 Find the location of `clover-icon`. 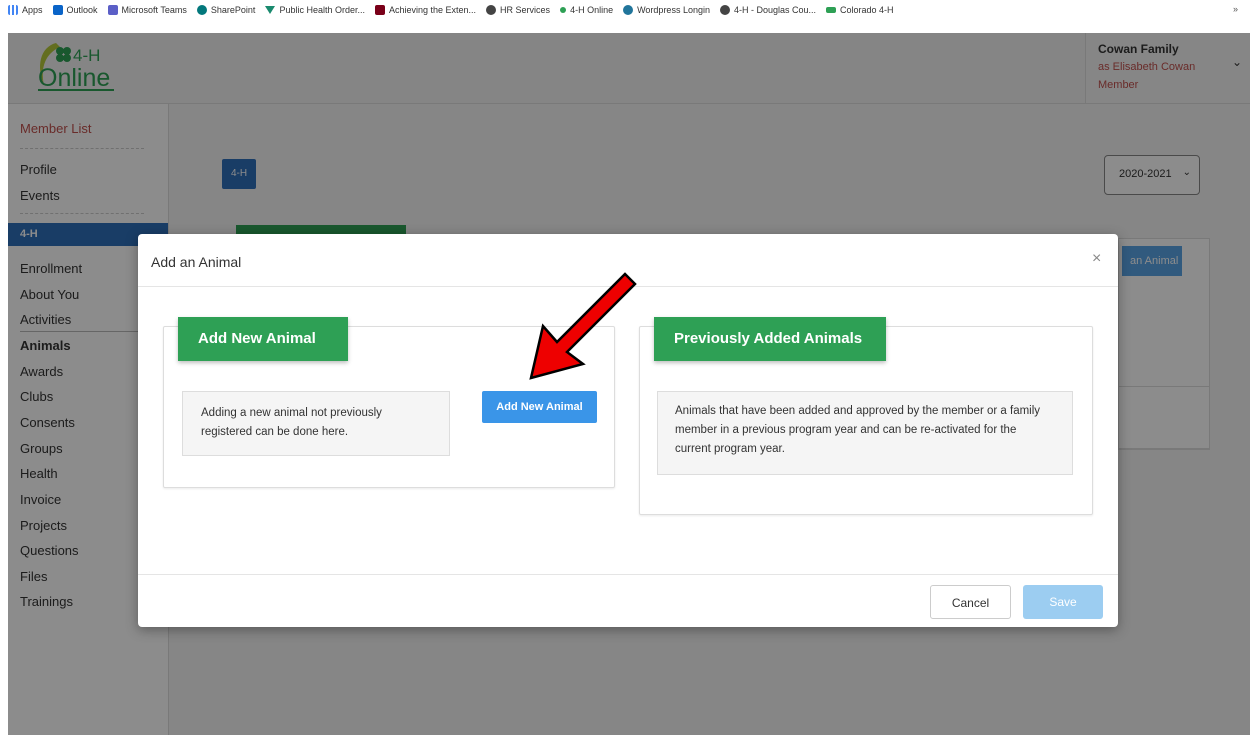

clover-icon is located at coordinates (563, 10).